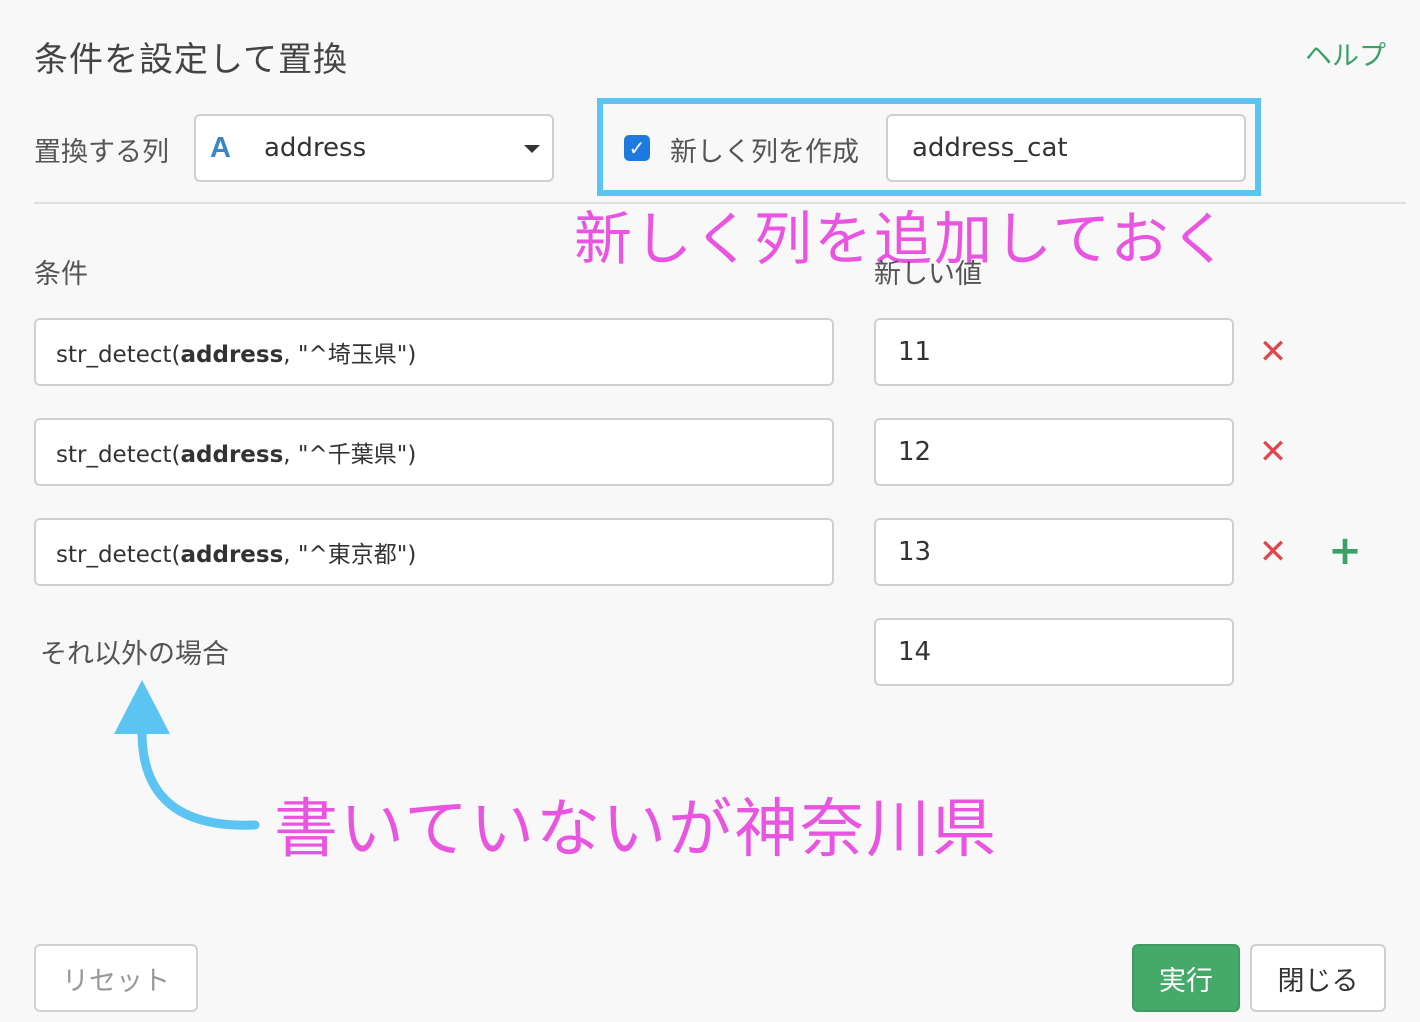 The image size is (1420, 1022). Describe the element at coordinates (1345, 551) in the screenshot. I see `plus-icon: +` at that location.